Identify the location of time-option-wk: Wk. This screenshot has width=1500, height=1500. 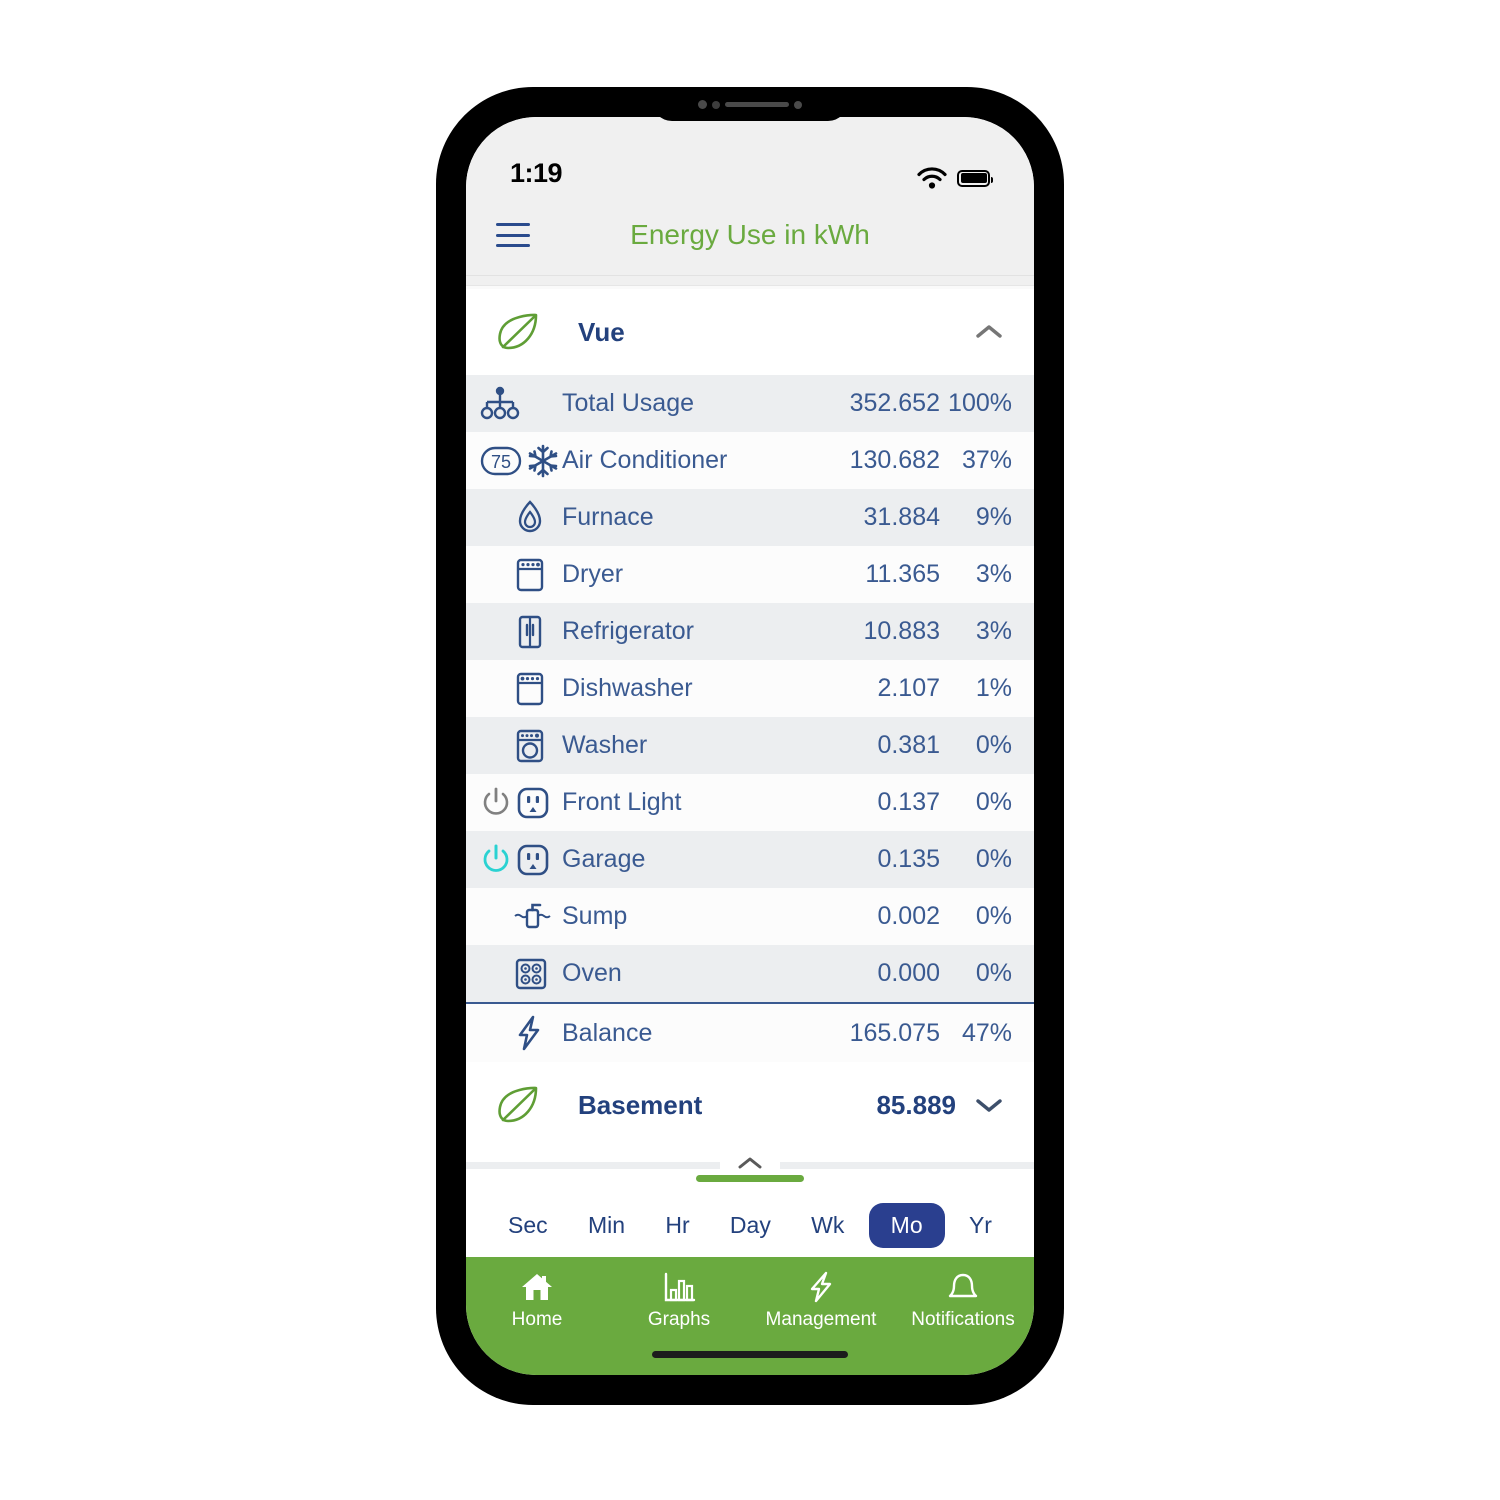
(827, 1225).